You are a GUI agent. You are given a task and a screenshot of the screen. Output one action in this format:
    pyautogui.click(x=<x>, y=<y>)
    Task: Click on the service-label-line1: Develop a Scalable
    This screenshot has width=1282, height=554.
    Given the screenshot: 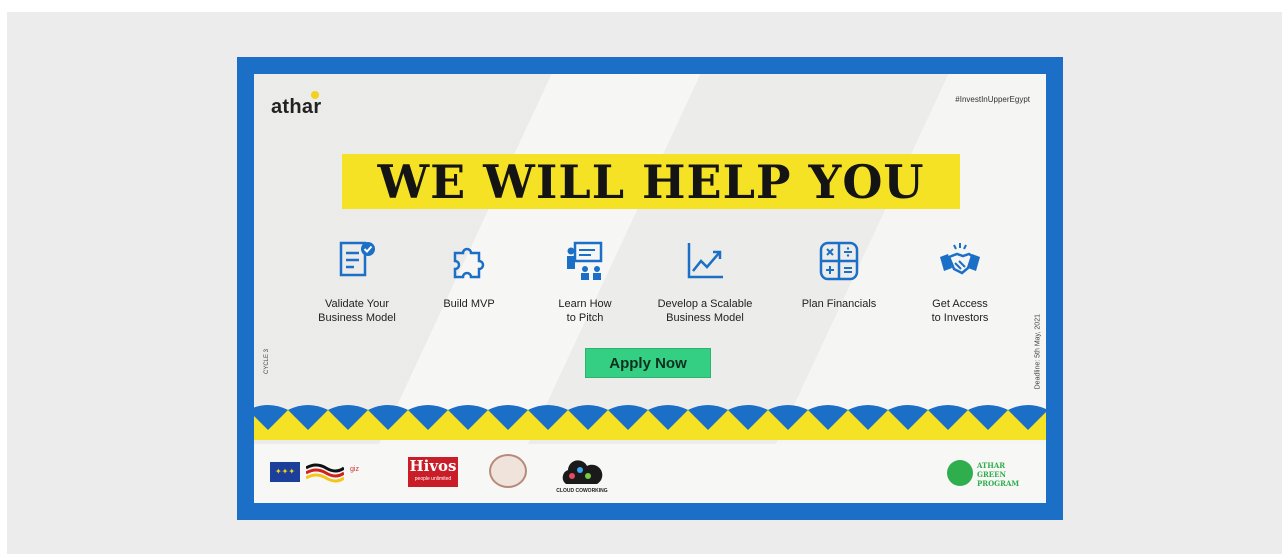 What is the action you would take?
    pyautogui.click(x=705, y=304)
    